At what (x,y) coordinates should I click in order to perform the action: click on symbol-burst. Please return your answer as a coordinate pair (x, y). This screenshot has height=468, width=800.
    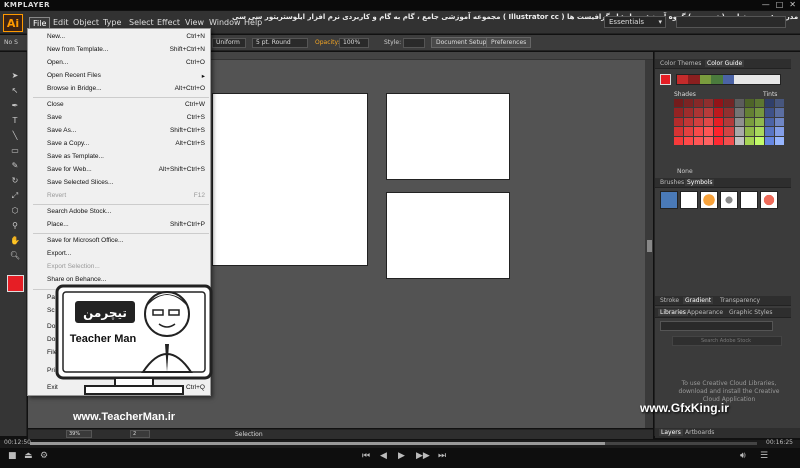
    Looking at the image, I should click on (769, 200).